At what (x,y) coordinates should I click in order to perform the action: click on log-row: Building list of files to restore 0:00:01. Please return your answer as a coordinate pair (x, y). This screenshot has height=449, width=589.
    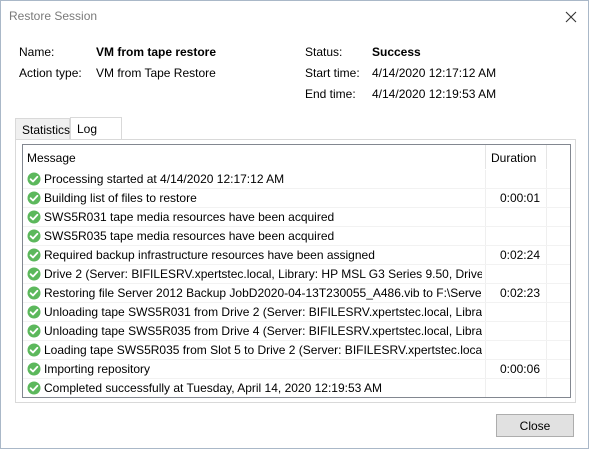
    Looking at the image, I should click on (296, 198).